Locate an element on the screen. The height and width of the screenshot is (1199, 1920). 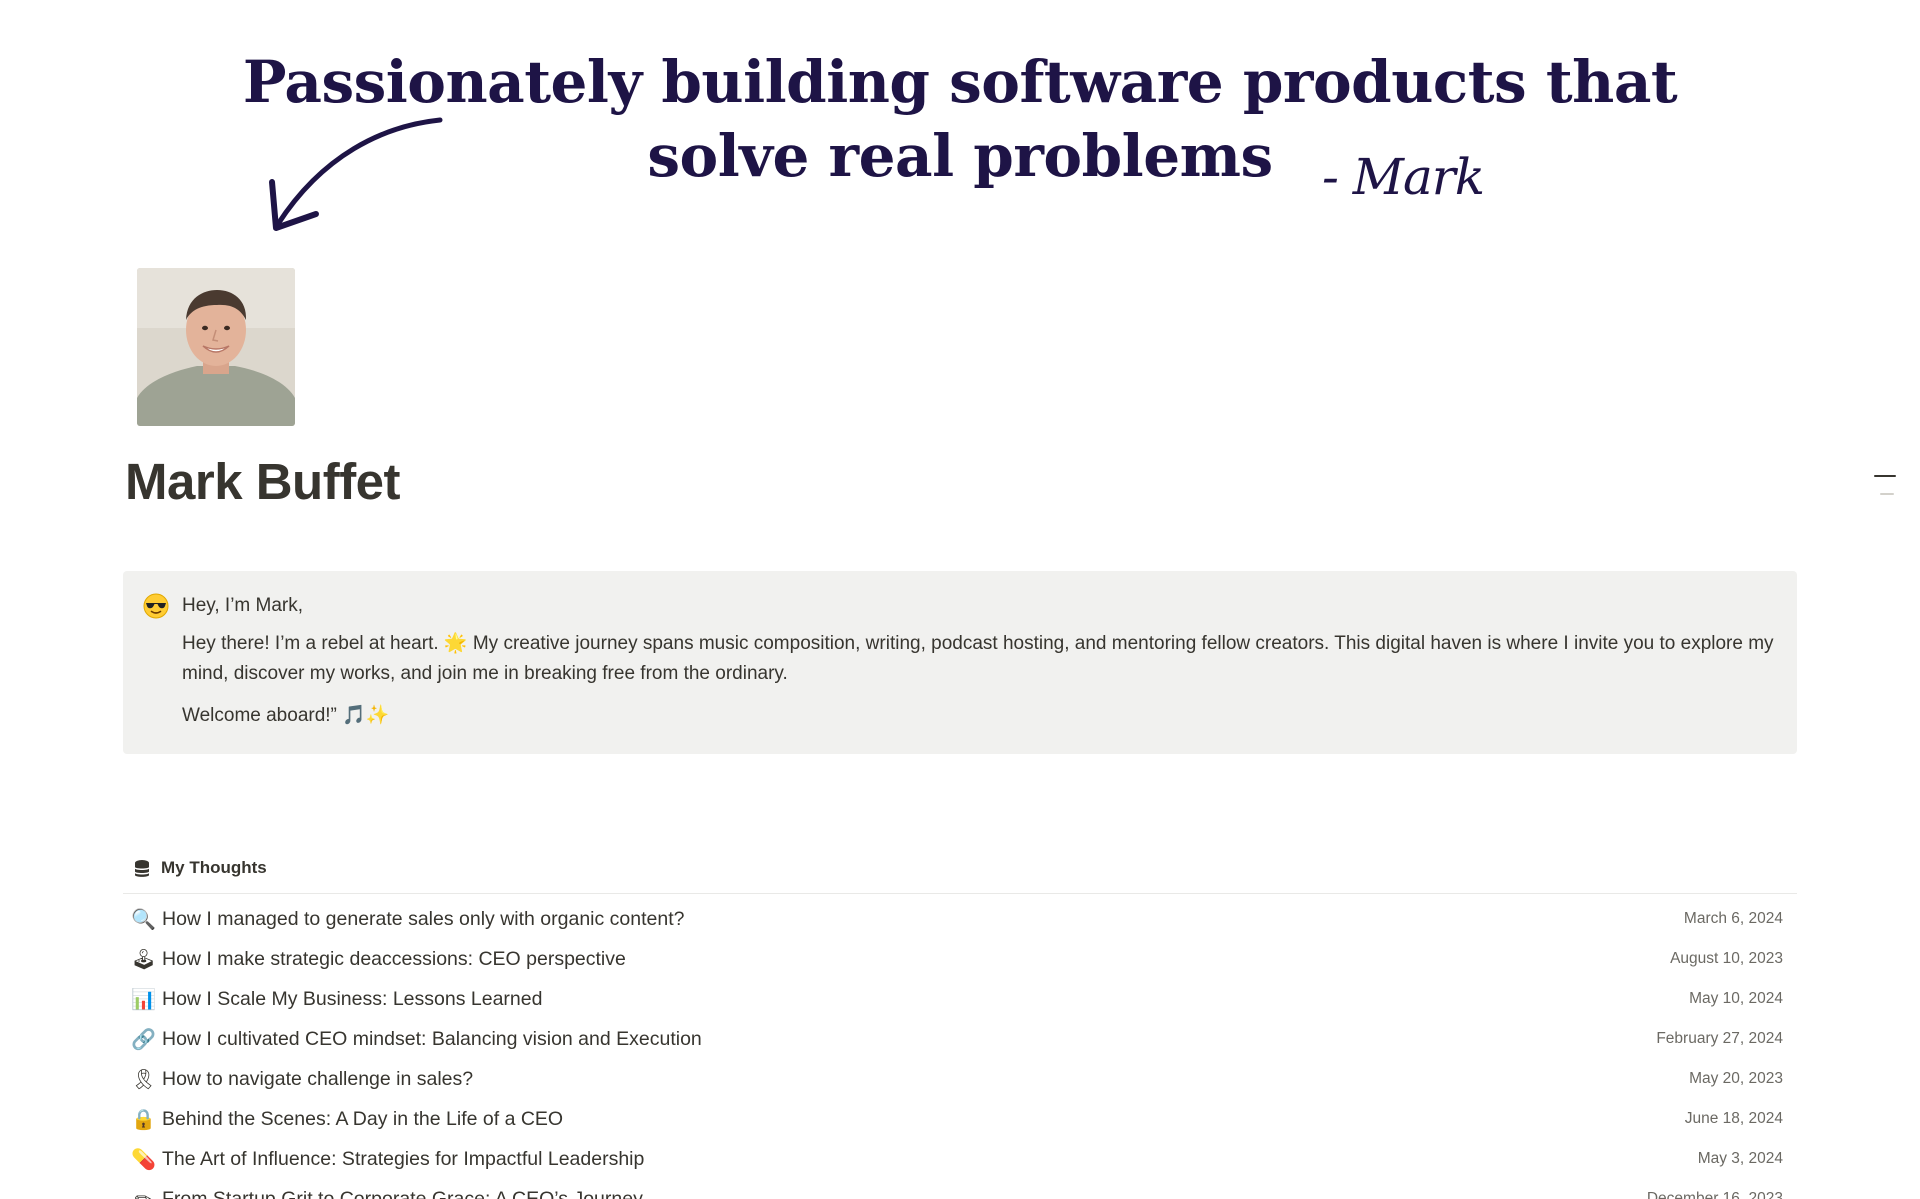
ribbon-icon: 🎗 is located at coordinates (144, 1080).